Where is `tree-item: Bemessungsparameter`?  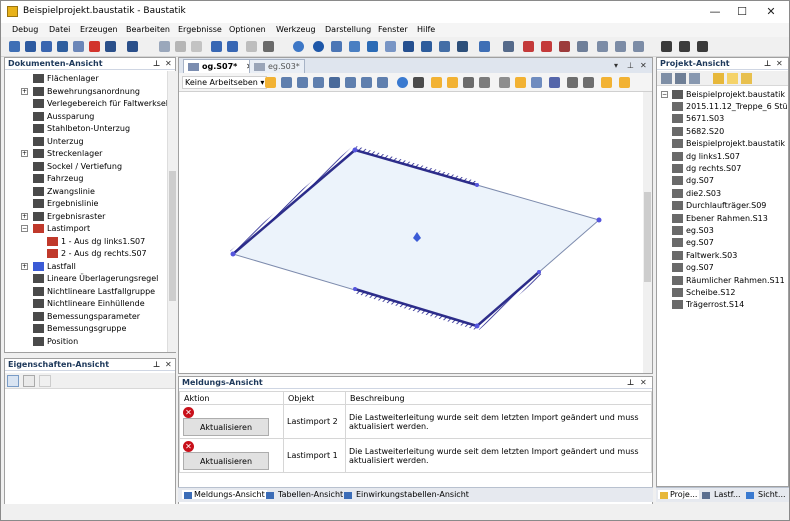
tree-item: Bemessungsparameter is located at coordinates (86, 317).